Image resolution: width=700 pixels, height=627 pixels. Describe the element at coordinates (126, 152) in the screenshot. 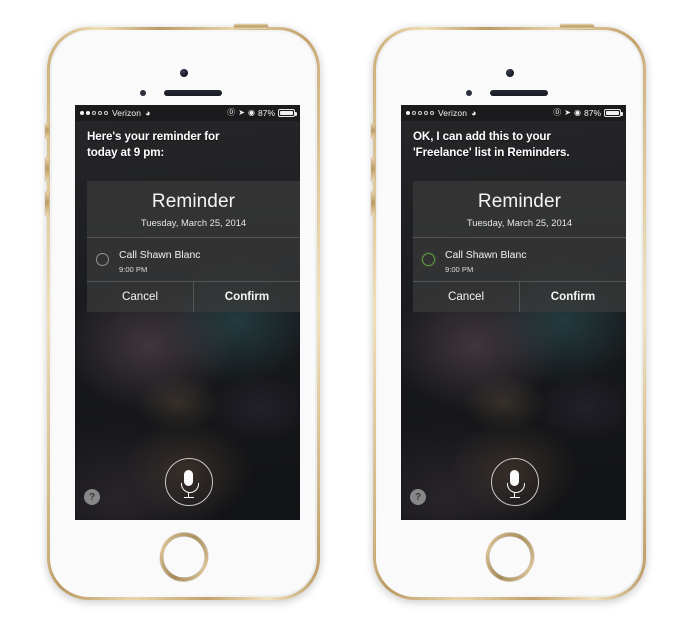

I see `siri-reply-line-2: today at 9 pm:` at that location.